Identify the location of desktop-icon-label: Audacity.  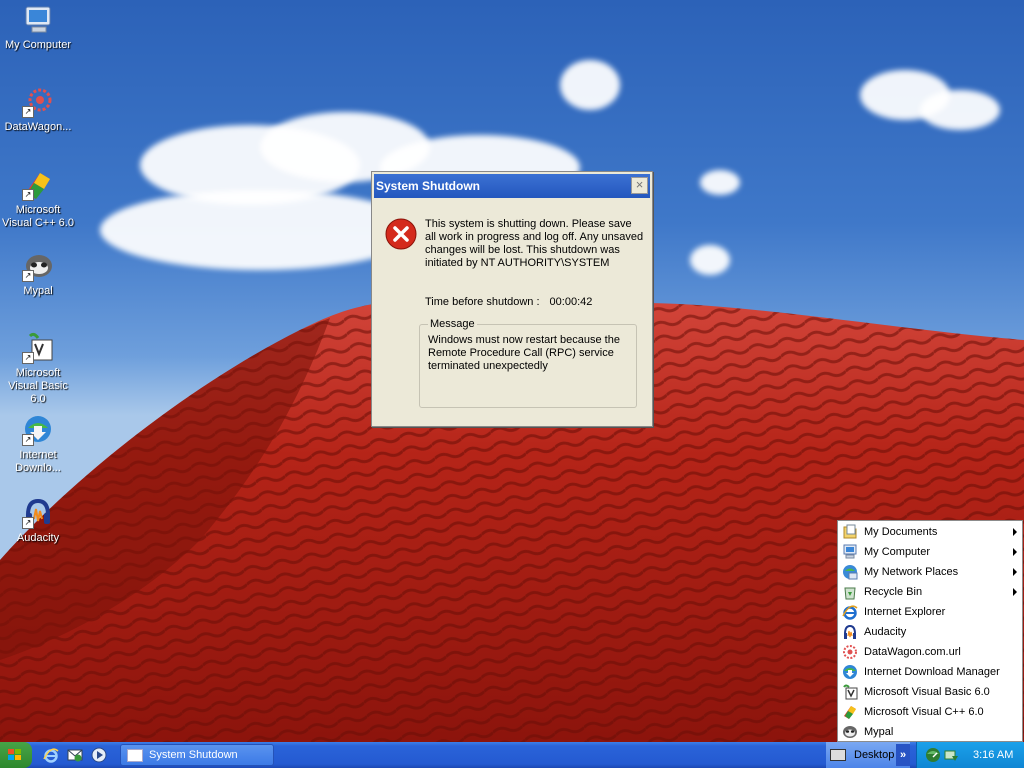
(38, 538).